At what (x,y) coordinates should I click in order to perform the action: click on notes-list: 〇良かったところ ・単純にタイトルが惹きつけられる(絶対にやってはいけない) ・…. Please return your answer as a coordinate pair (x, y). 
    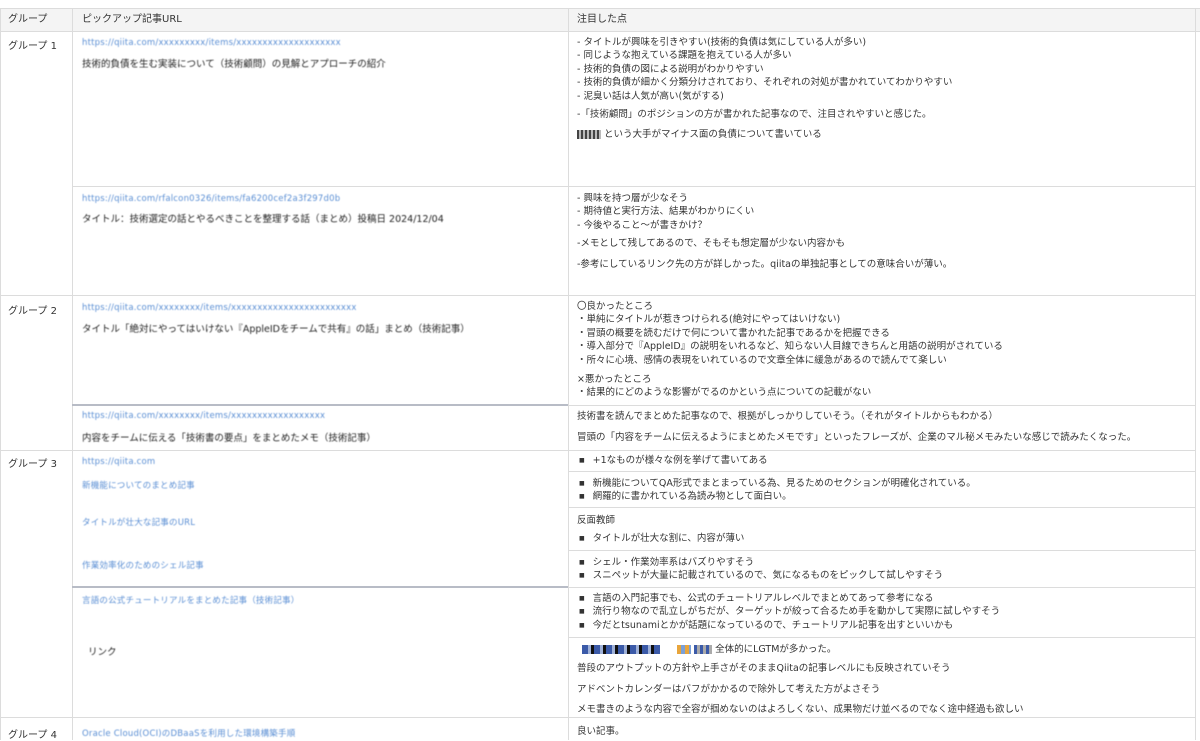
    Looking at the image, I should click on (790, 333).